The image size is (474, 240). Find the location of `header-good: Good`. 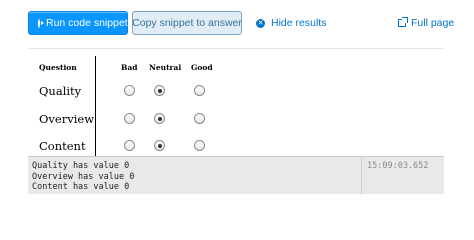

header-good: Good is located at coordinates (202, 67).